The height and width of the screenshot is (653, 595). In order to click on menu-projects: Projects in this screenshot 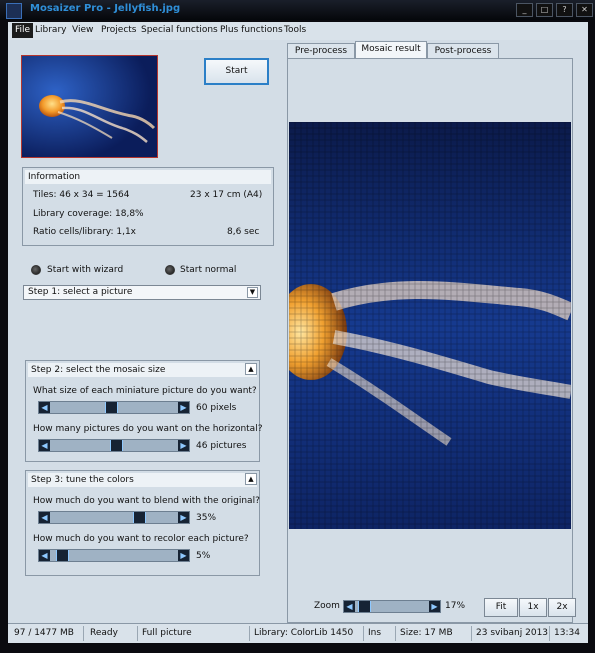, I will do `click(118, 30)`.